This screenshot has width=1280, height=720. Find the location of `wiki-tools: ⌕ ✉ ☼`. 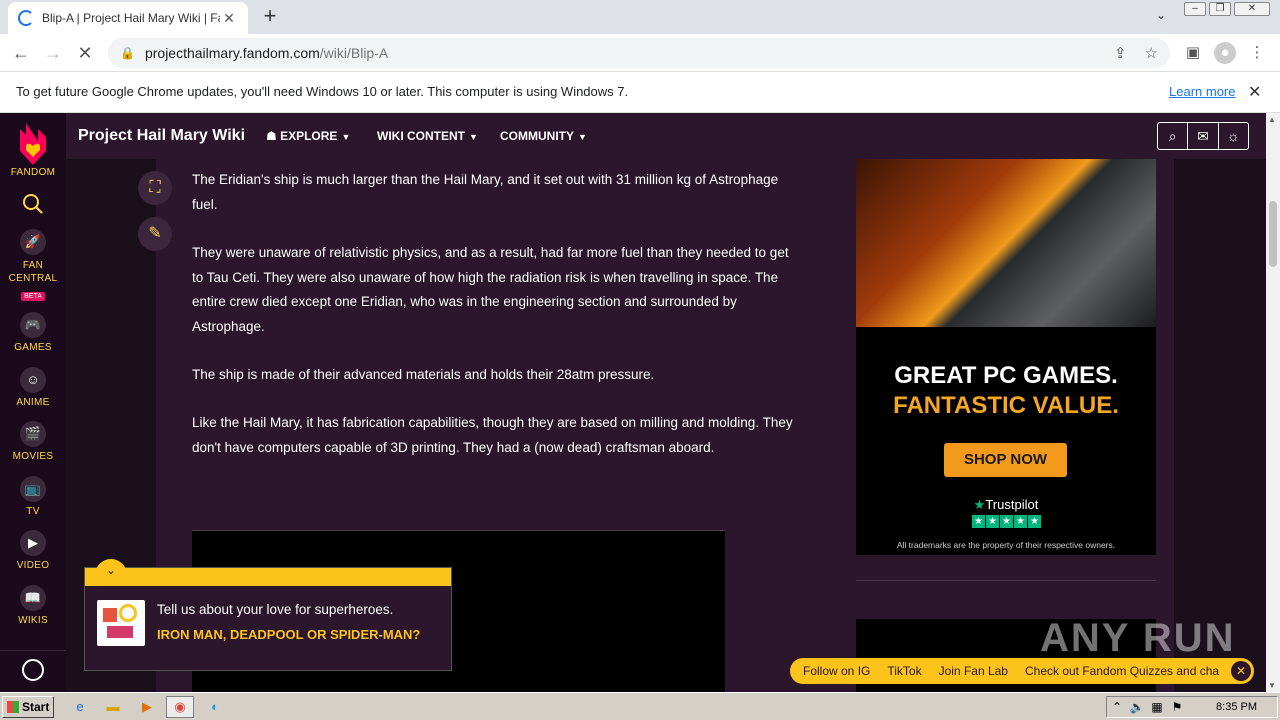

wiki-tools: ⌕ ✉ ☼ is located at coordinates (1203, 136).